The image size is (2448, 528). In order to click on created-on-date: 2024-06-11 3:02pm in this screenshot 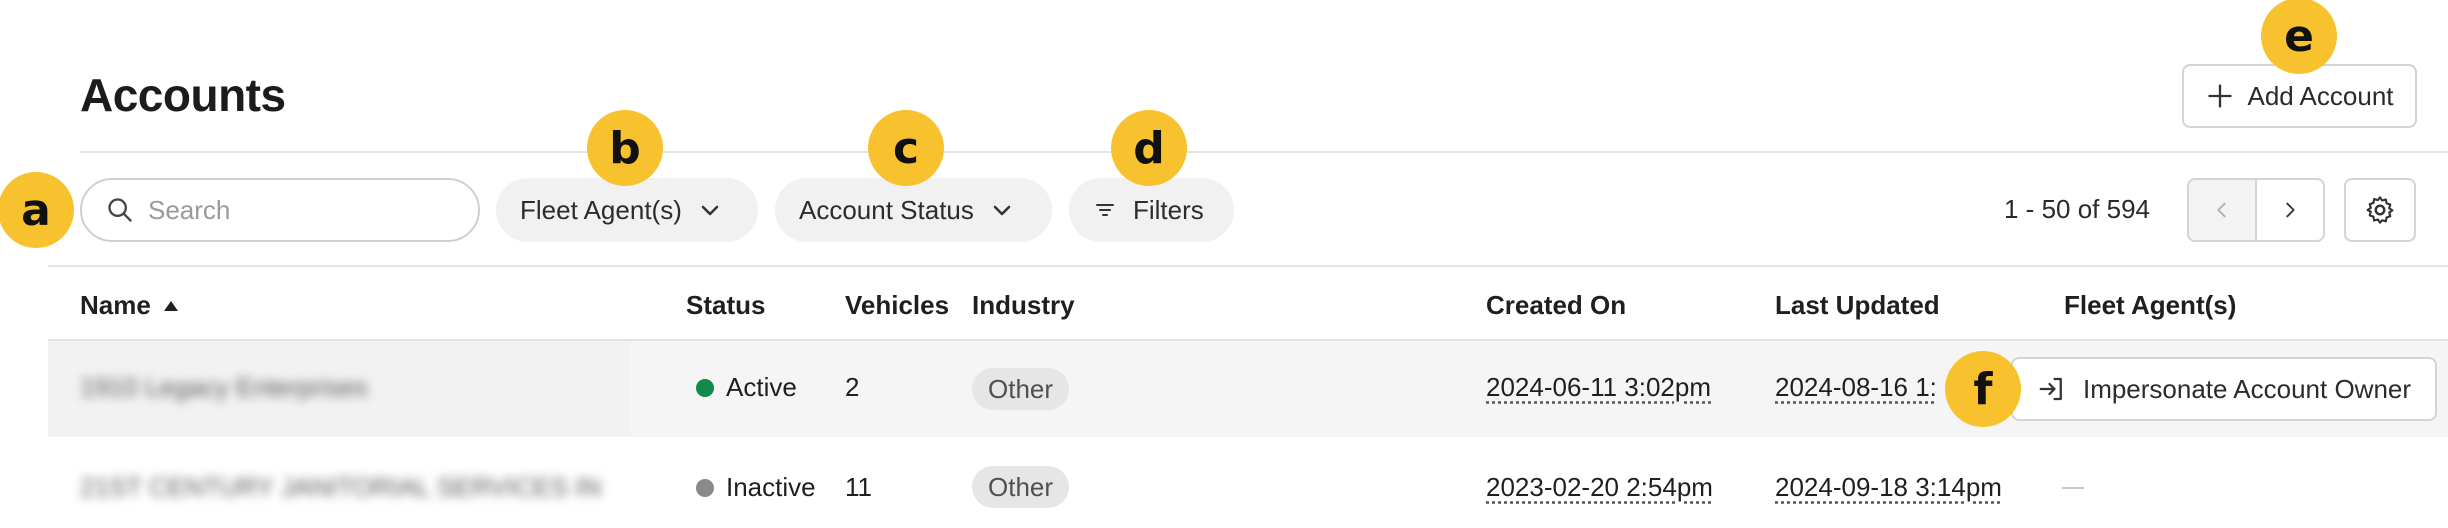, I will do `click(1598, 387)`.